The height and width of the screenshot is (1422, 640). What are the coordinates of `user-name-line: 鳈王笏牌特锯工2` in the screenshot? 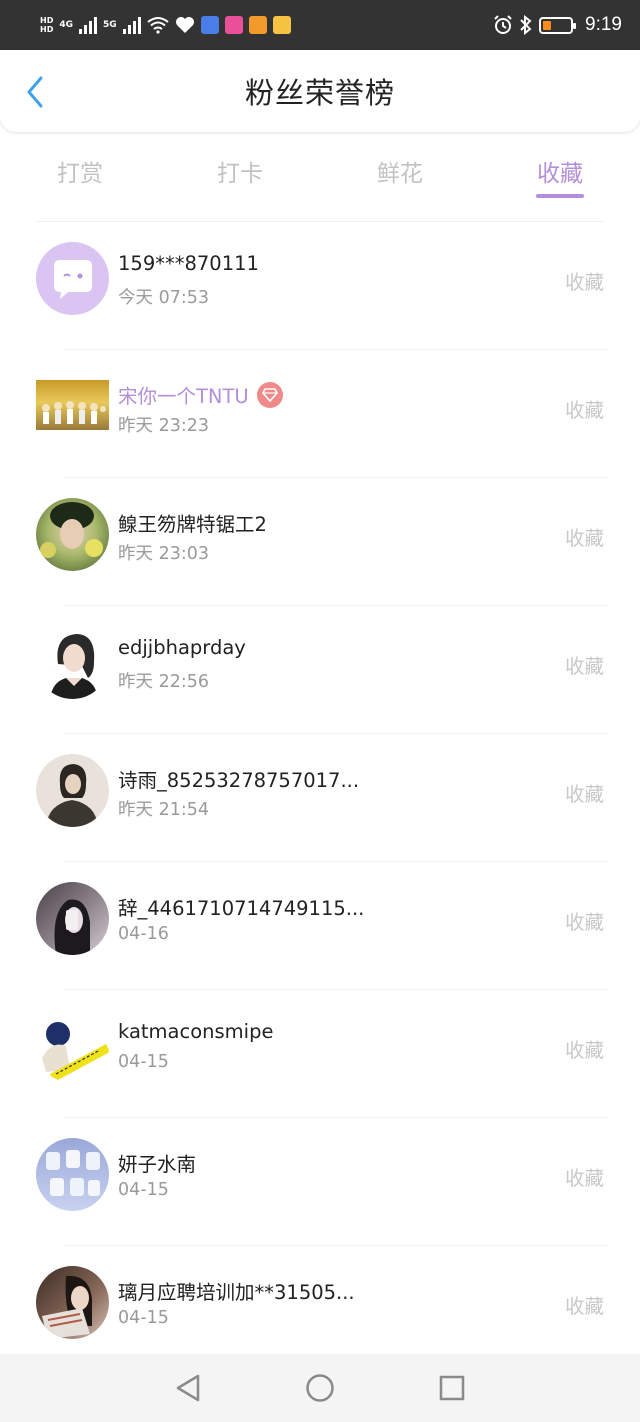 It's located at (192, 522).